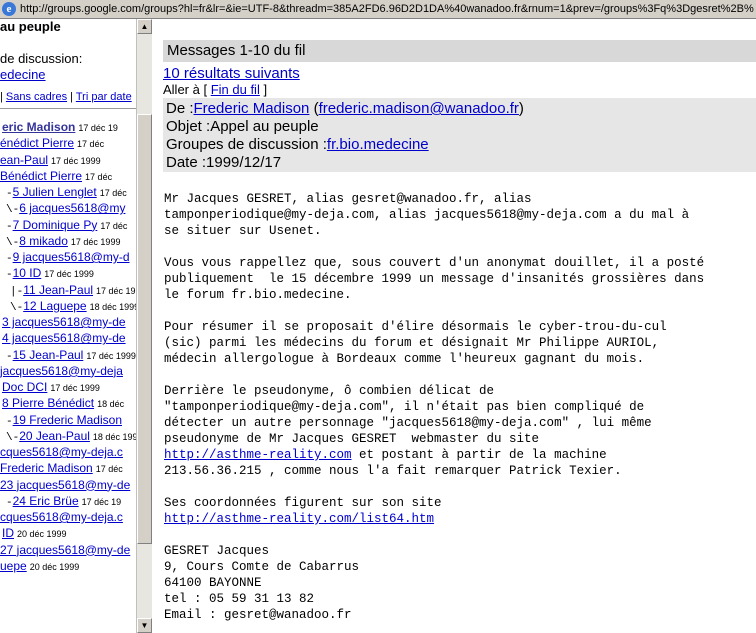  I want to click on groups-label: Groupes de discussion :, so click(246, 144).